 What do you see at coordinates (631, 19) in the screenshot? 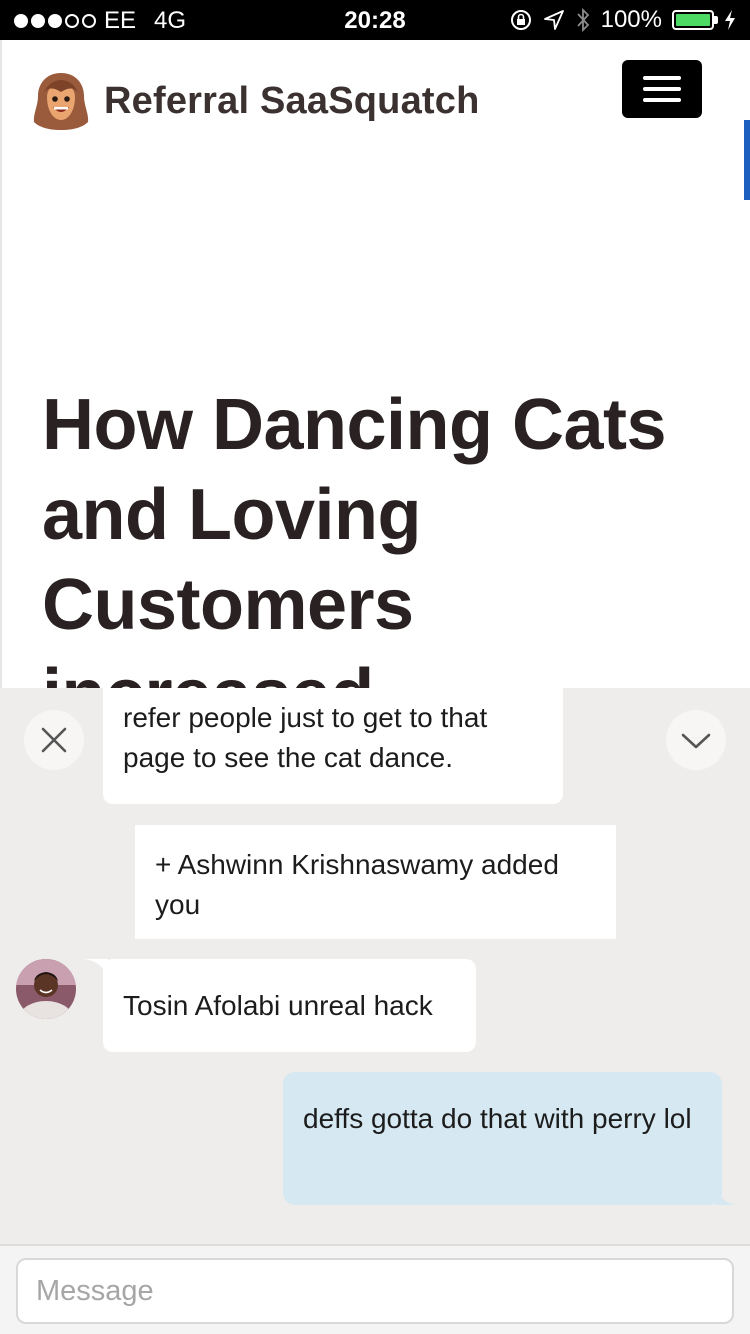
I see `battery-percent: 100%` at bounding box center [631, 19].